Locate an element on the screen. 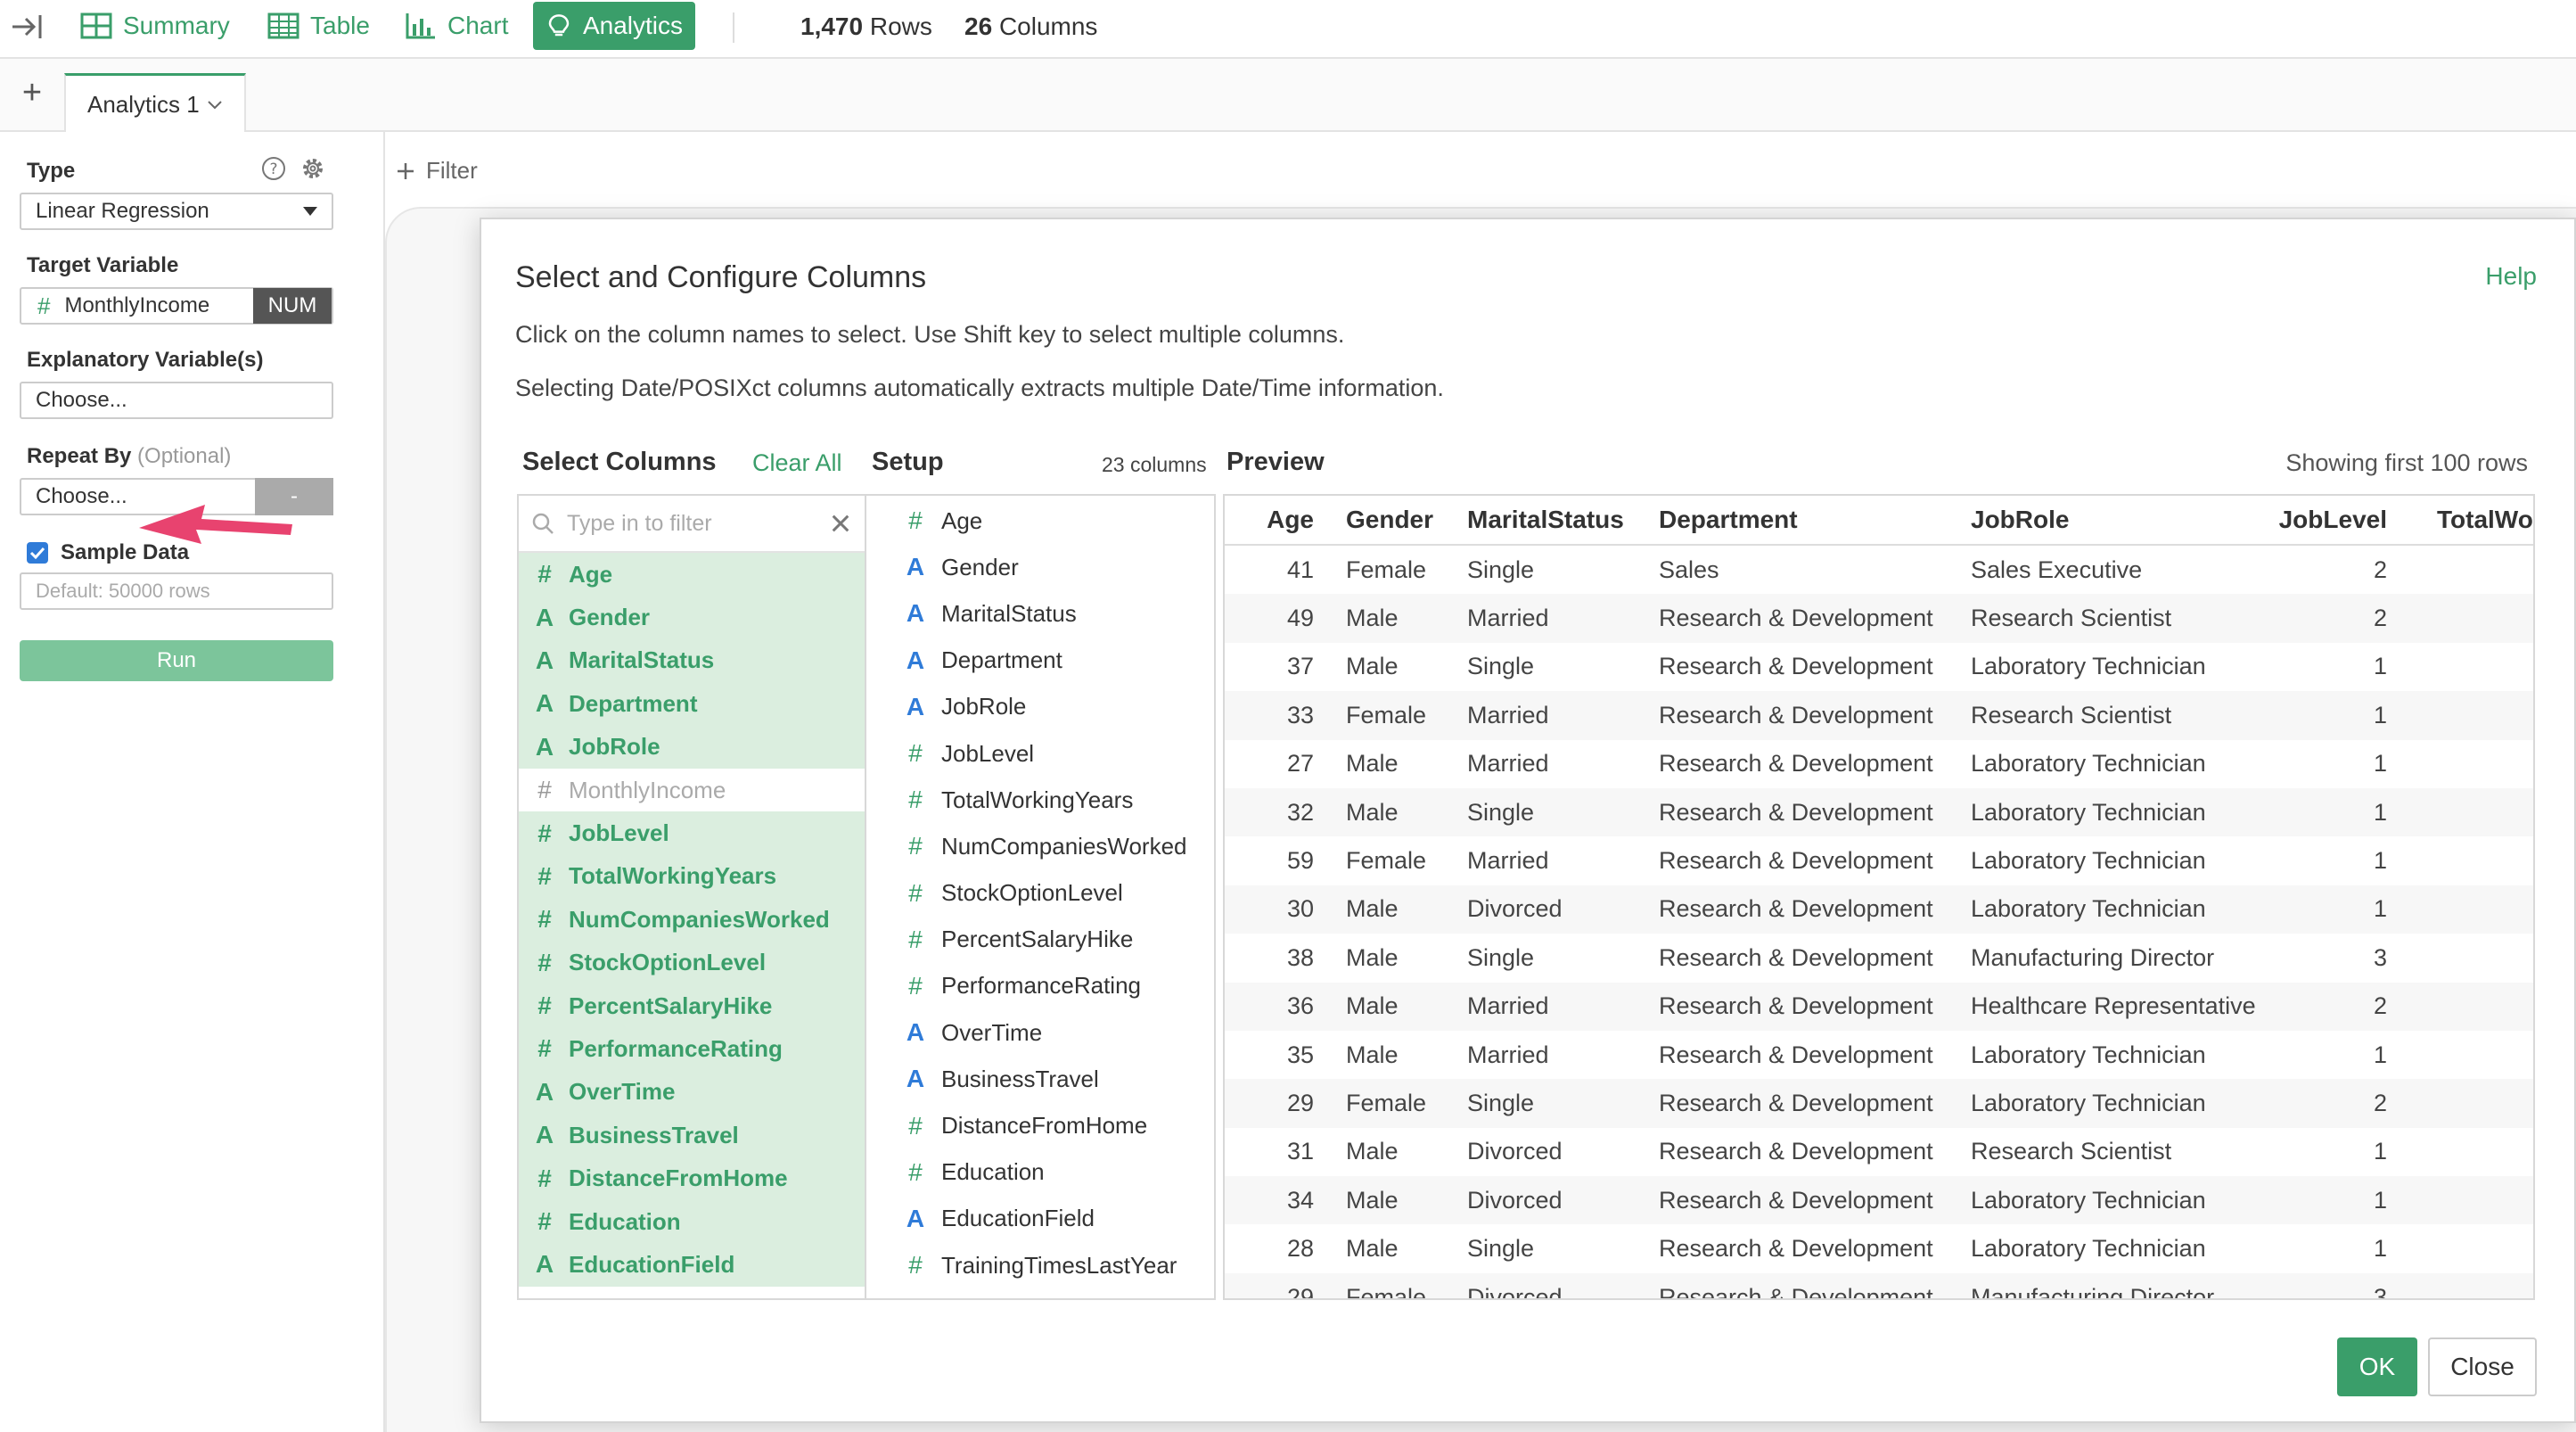  toolbar-summary-button: Summary is located at coordinates (155, 26).